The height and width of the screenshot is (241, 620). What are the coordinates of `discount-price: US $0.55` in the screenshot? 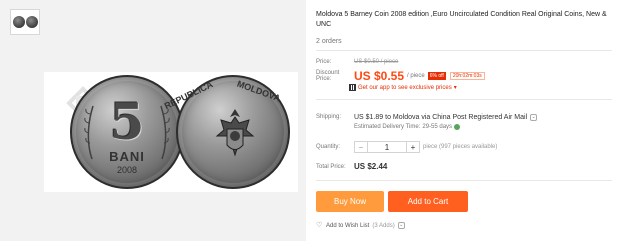 It's located at (379, 76).